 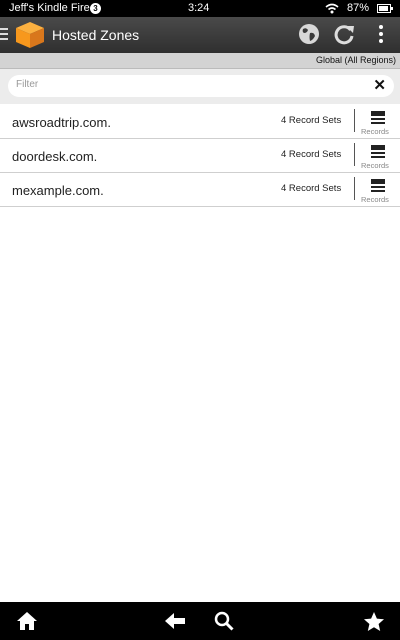 What do you see at coordinates (200, 61) in the screenshot?
I see `region-bar: Global (All Regions)` at bounding box center [200, 61].